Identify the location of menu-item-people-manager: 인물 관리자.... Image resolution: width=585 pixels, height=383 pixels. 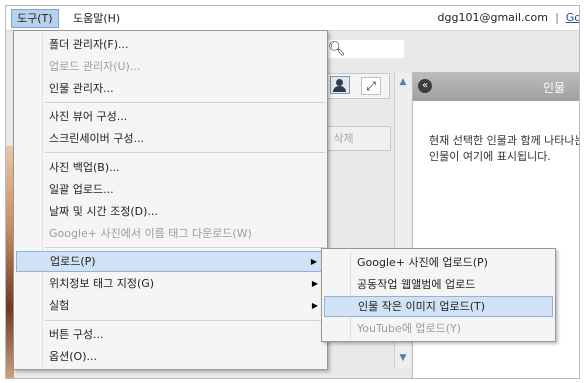
(170, 88).